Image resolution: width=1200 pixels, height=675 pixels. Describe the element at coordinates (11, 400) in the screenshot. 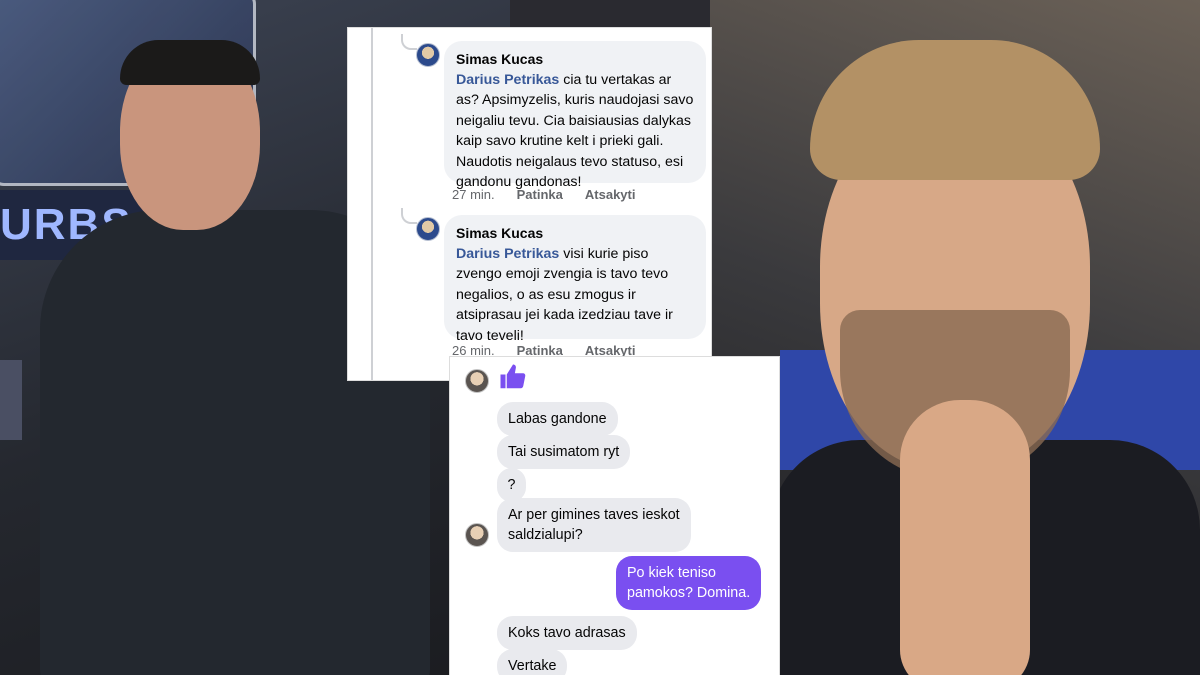

I see `side-logo` at that location.